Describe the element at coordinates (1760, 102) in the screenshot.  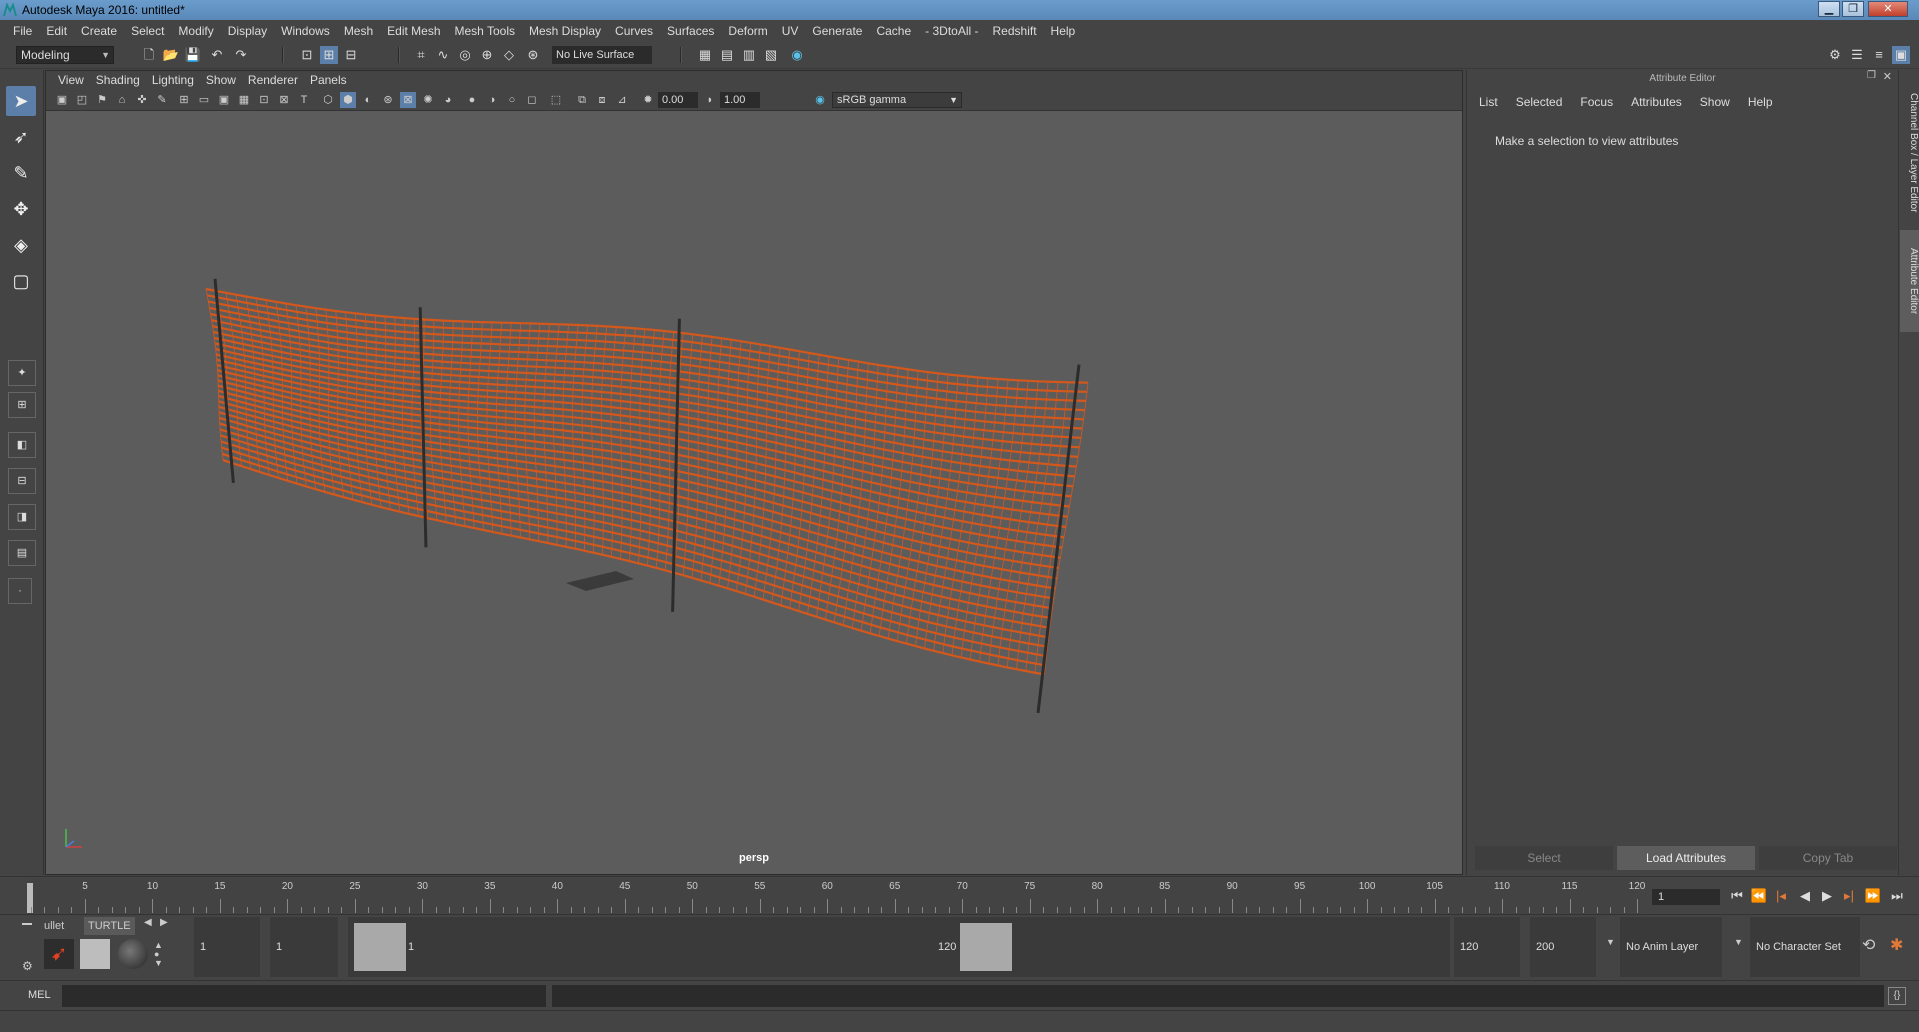
I see `attribute-editor-menu-item: Help` at that location.